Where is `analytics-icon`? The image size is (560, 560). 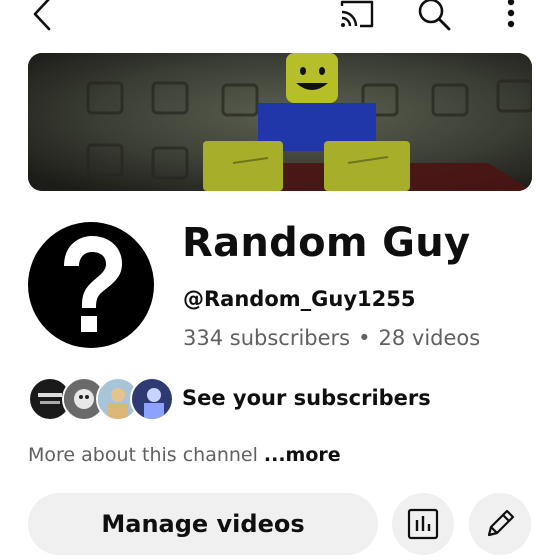
analytics-icon is located at coordinates (423, 524).